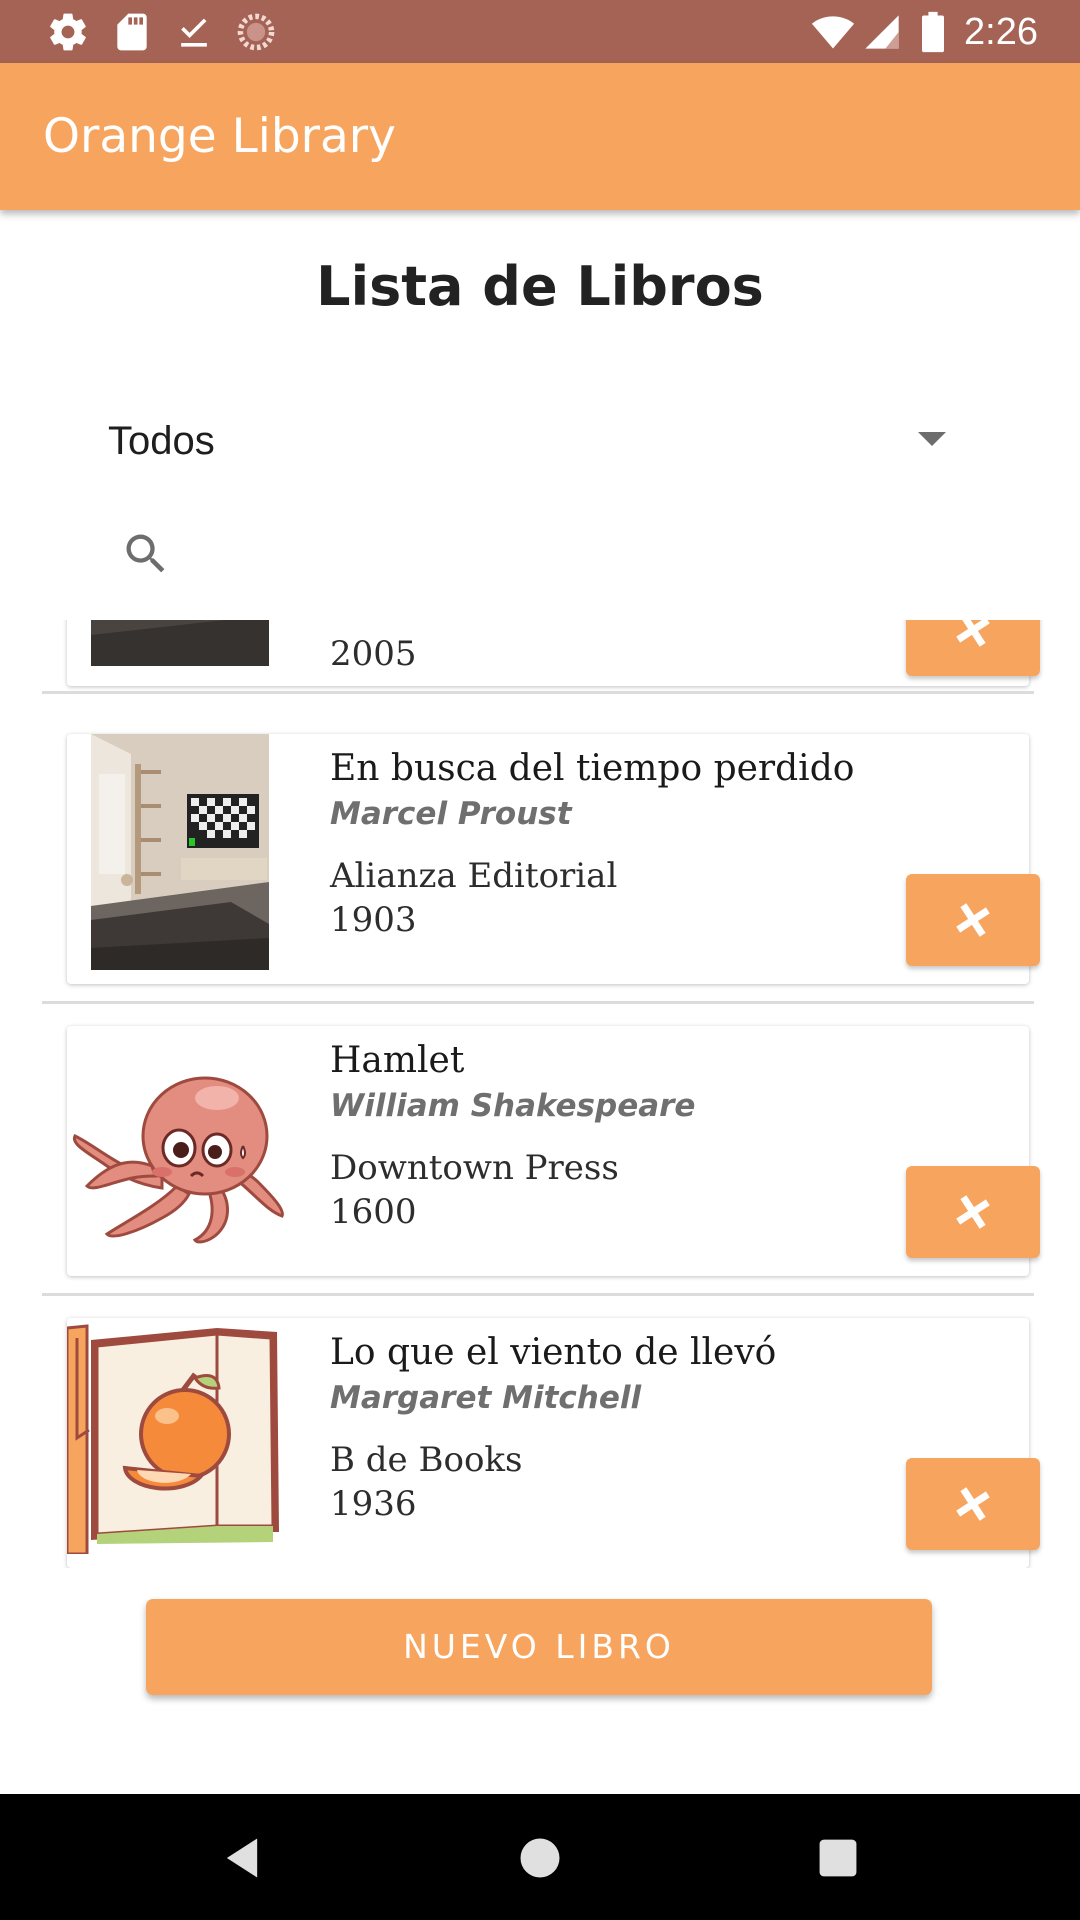 This screenshot has width=1080, height=1920. What do you see at coordinates (474, 876) in the screenshot?
I see `book-publisher: Alianza Editorial` at bounding box center [474, 876].